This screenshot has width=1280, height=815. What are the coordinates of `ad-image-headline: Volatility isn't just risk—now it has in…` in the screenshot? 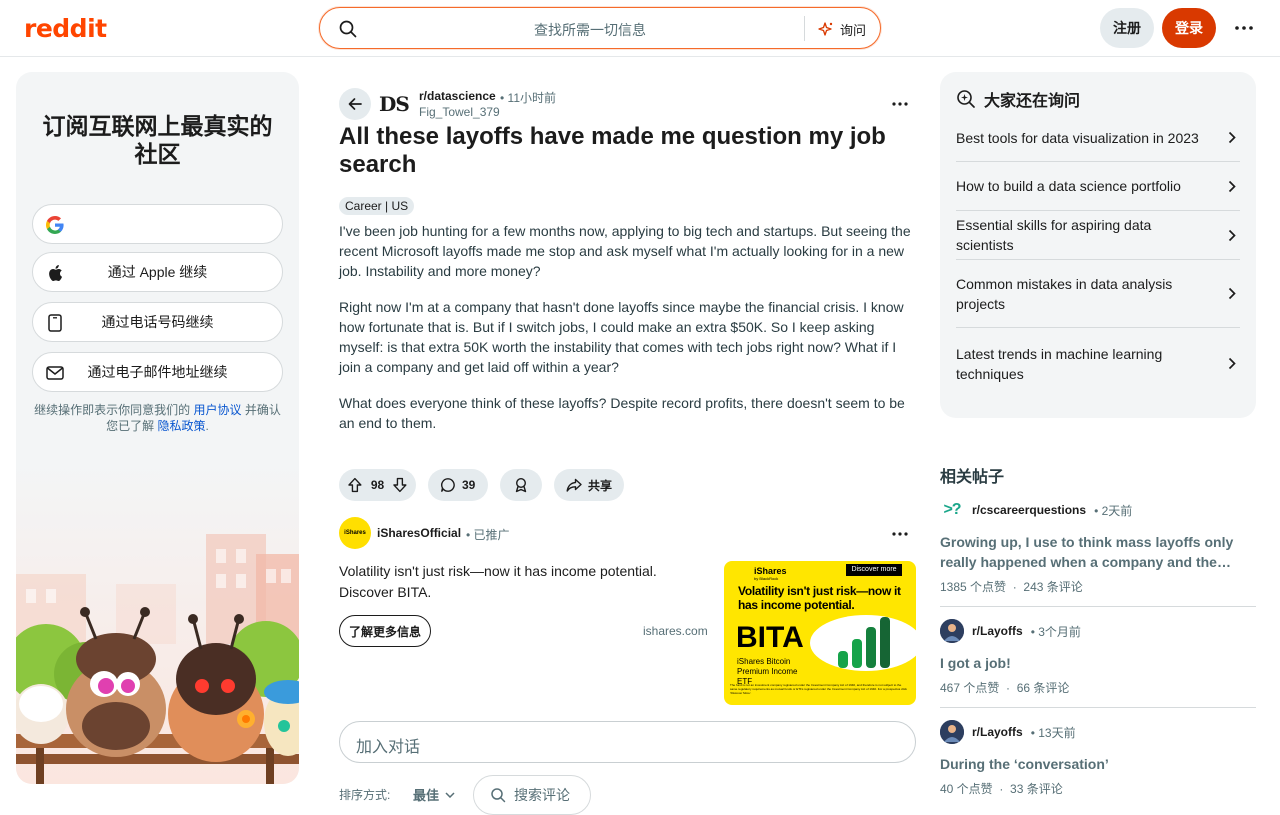 It's located at (819, 598).